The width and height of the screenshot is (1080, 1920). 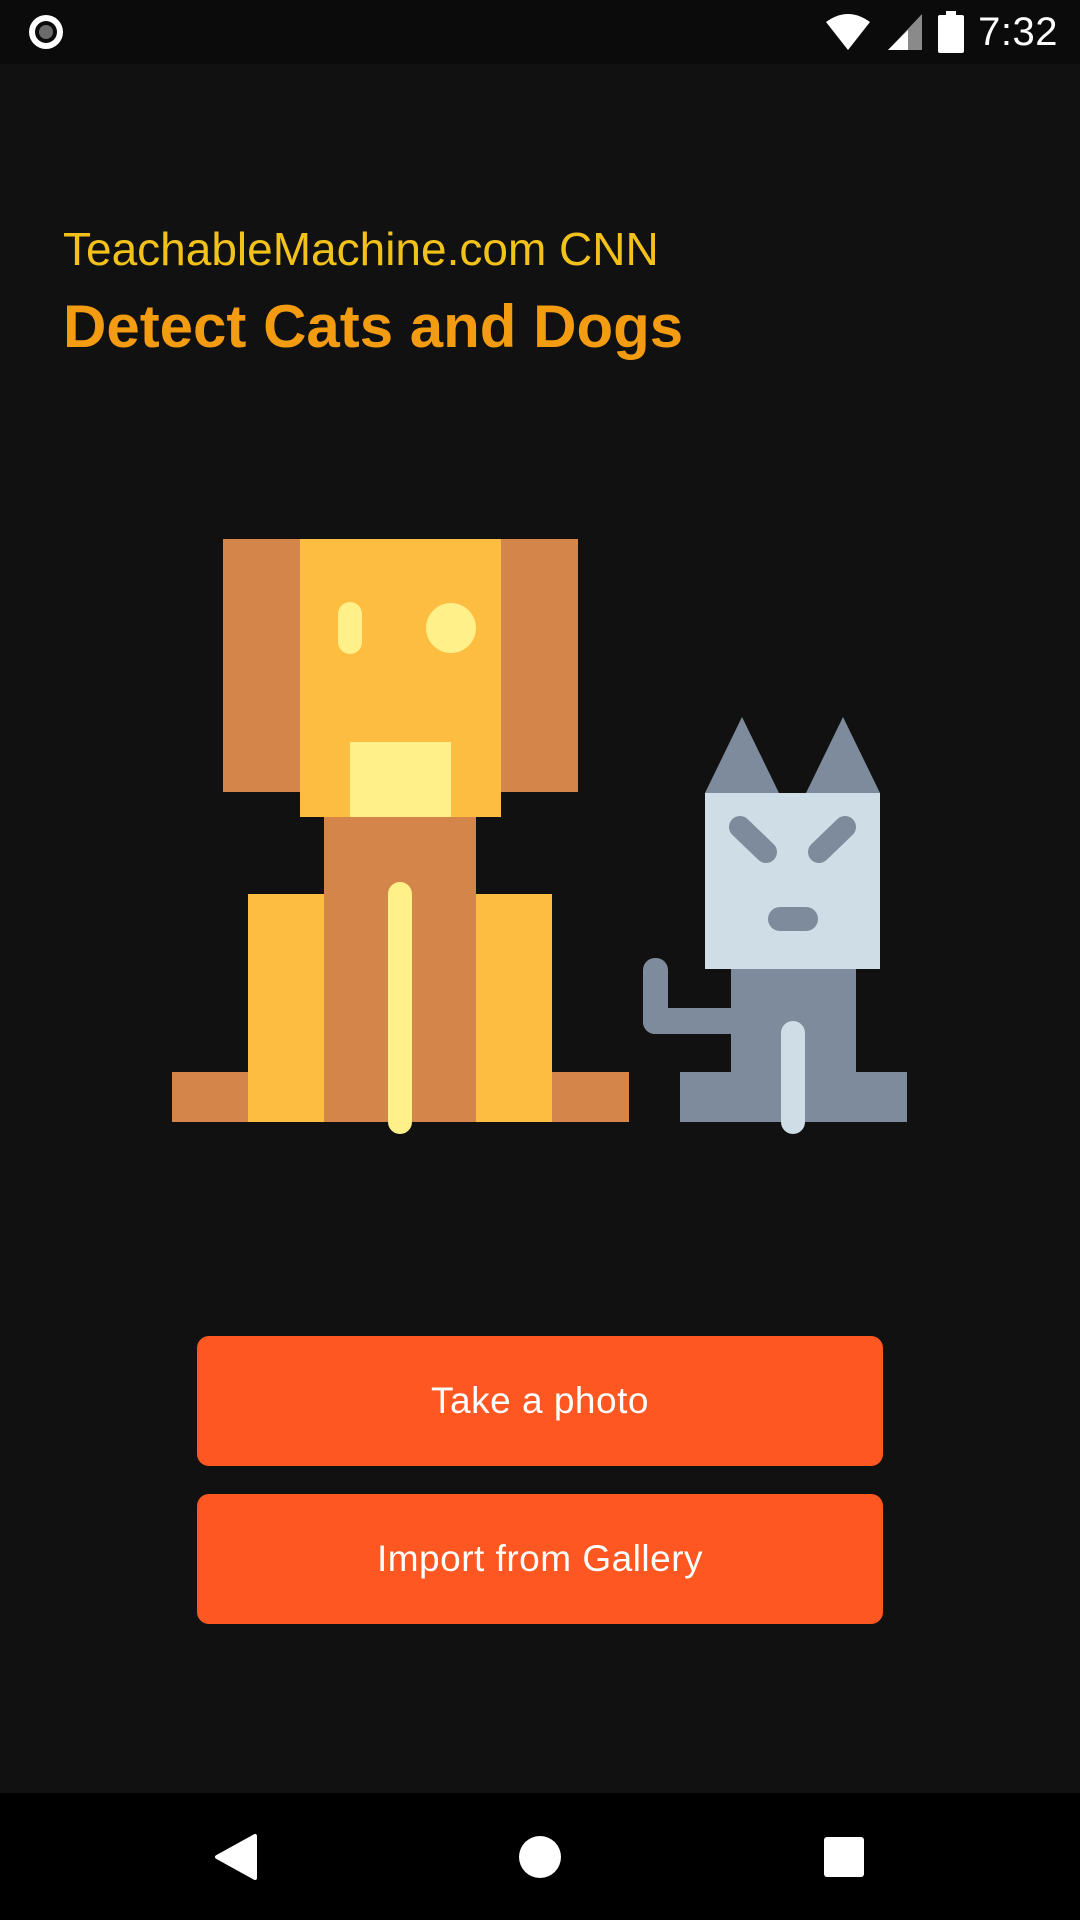 What do you see at coordinates (540, 1401) in the screenshot?
I see `take-photo-button: Take a photo` at bounding box center [540, 1401].